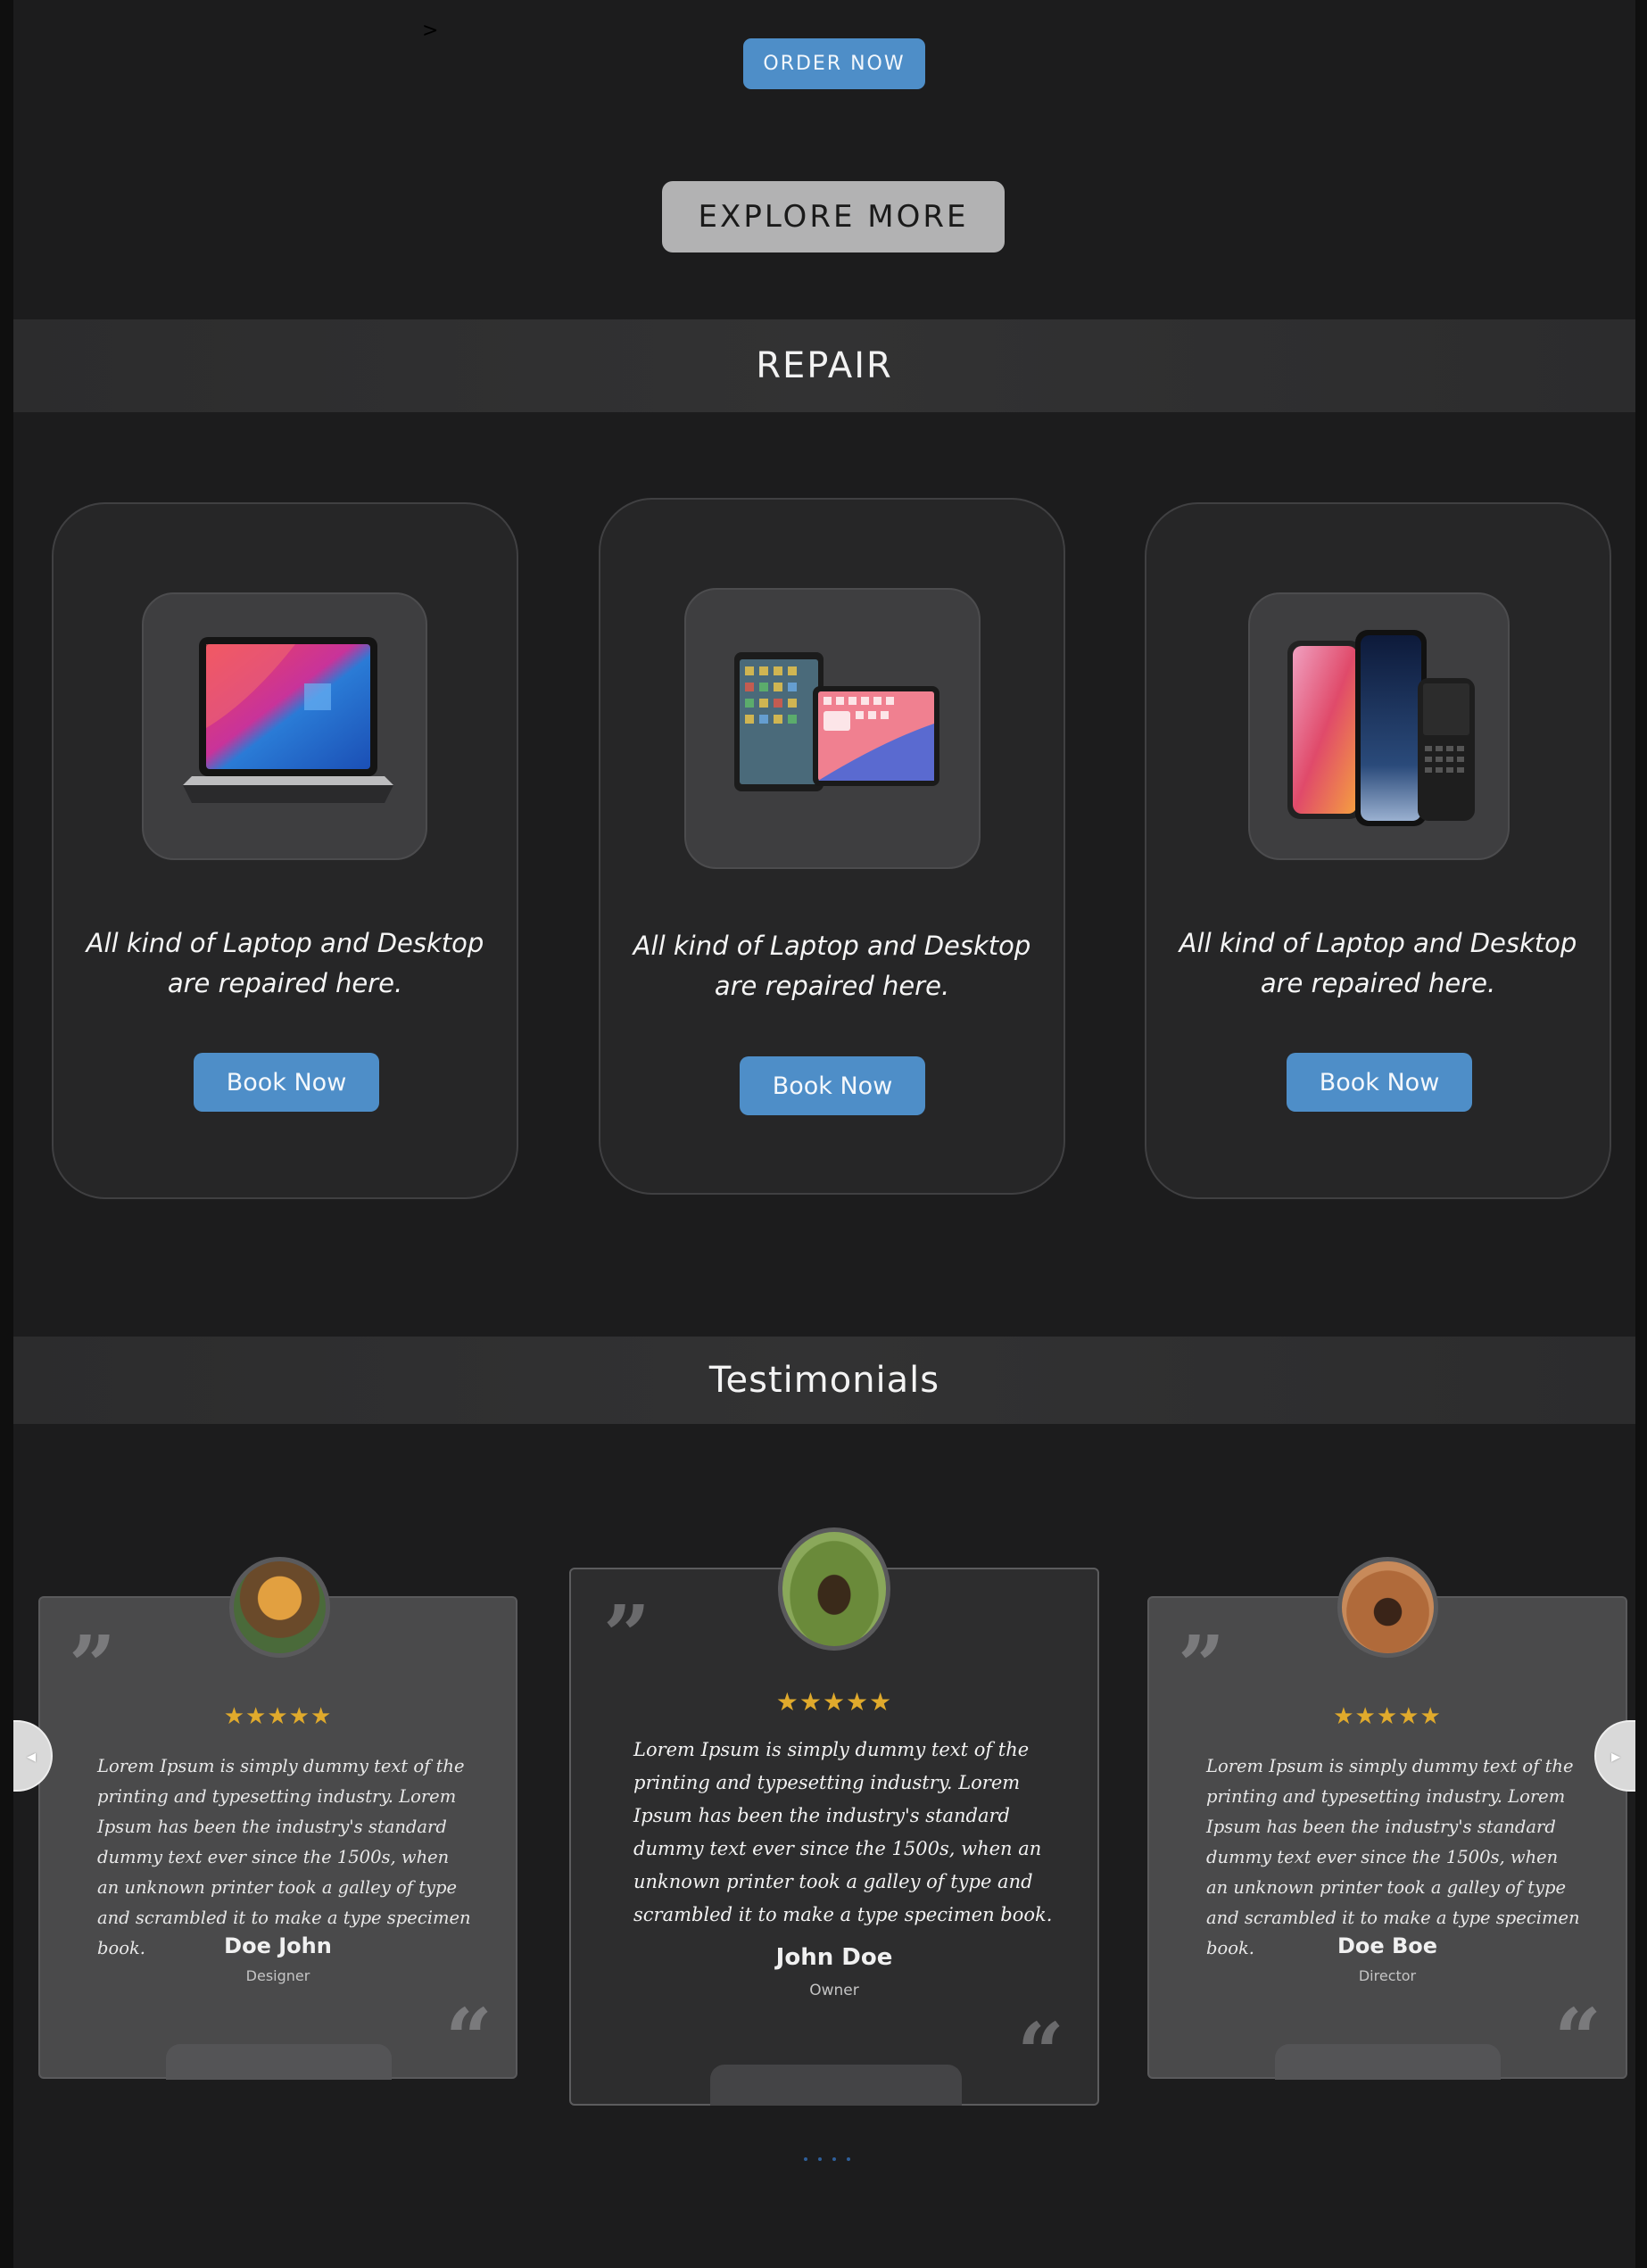 This screenshot has height=2268, width=1647. What do you see at coordinates (1387, 1975) in the screenshot?
I see `testimonial-role: Director` at bounding box center [1387, 1975].